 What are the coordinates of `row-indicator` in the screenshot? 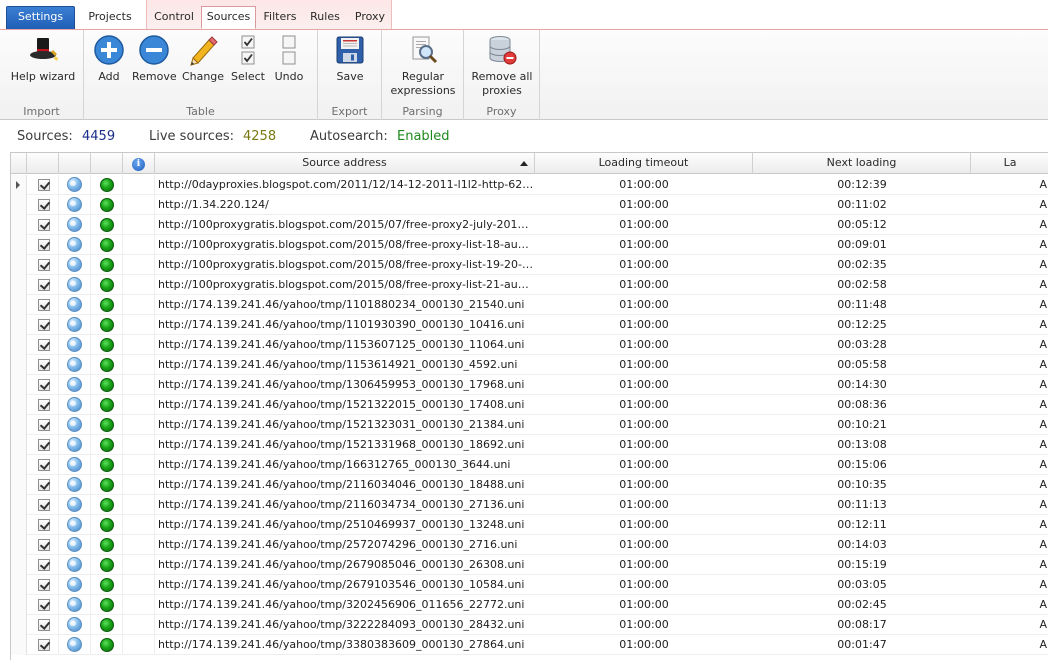 It's located at (19, 565).